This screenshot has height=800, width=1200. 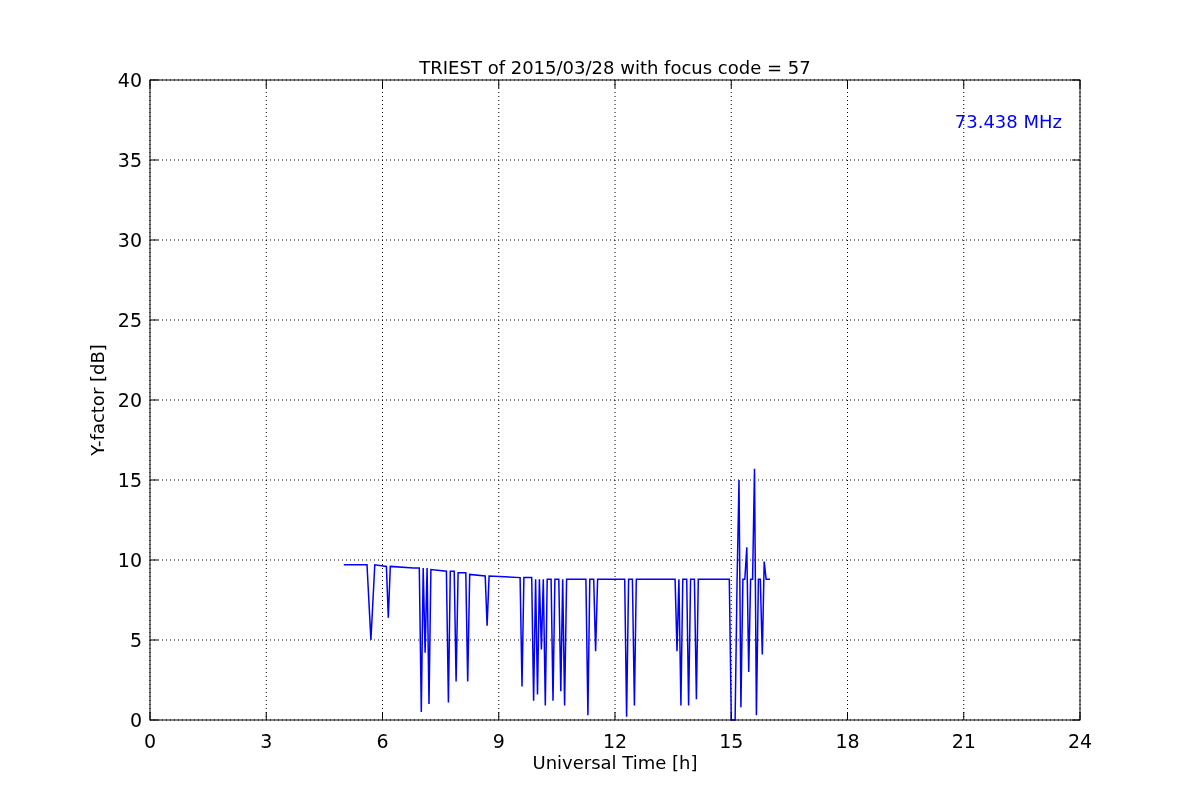 I want to click on y-tick-label: 20, so click(x=129, y=400).